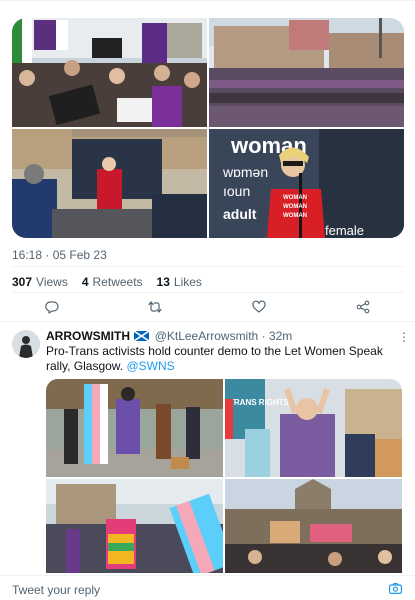 The image size is (415, 600). I want to click on shirt-text-1: WOMAN, so click(295, 198).